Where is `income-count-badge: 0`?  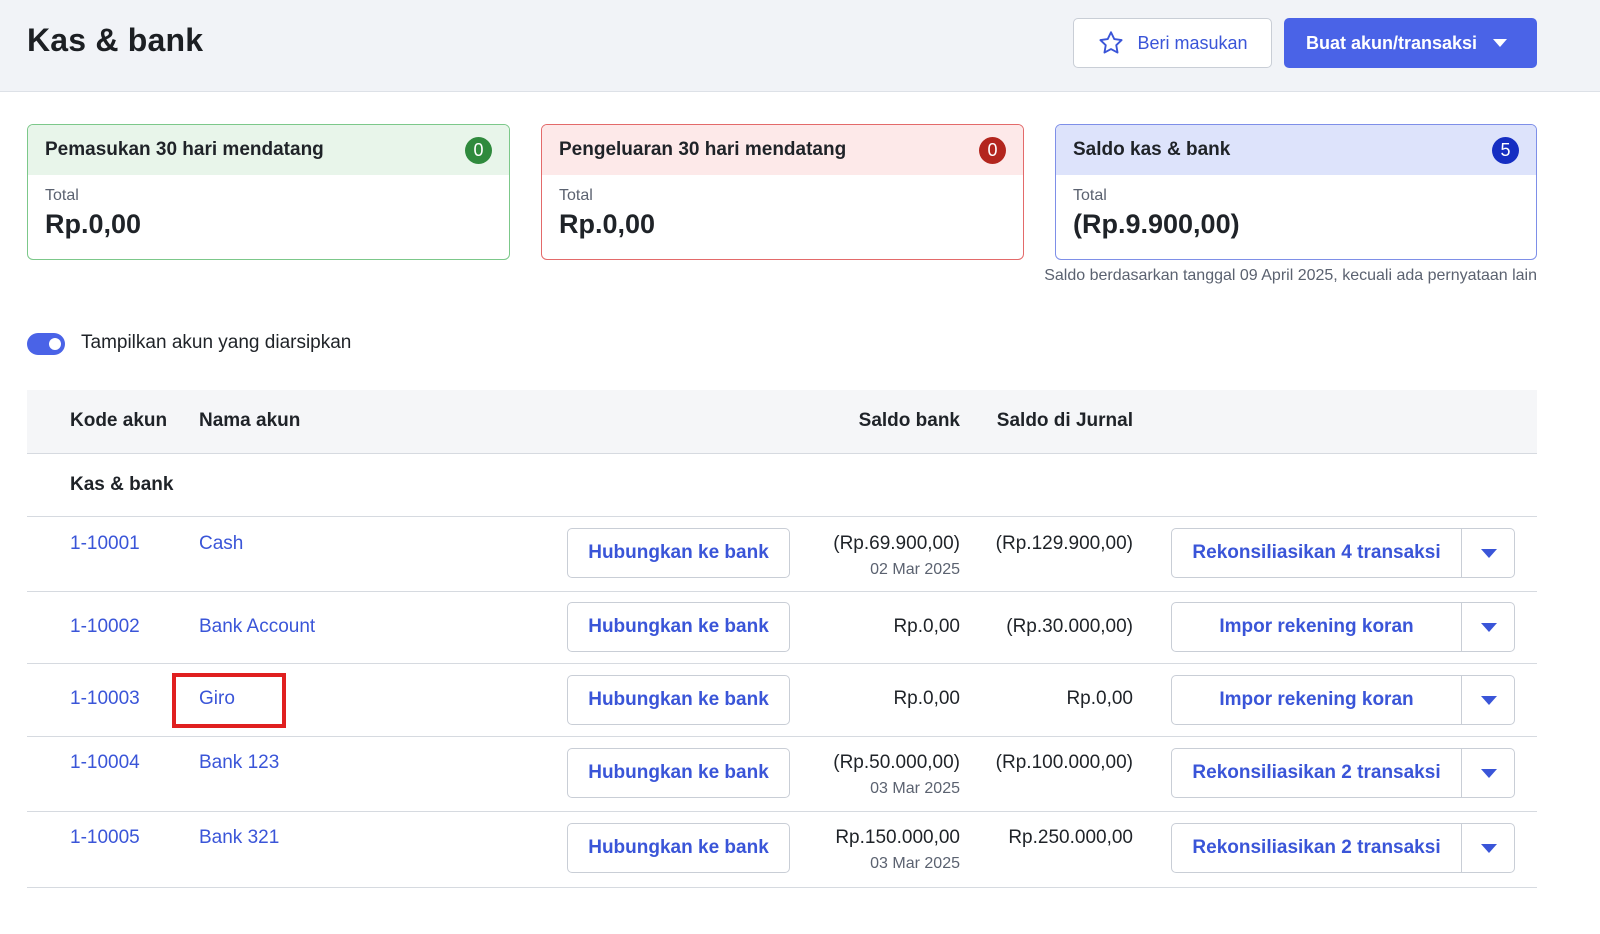
income-count-badge: 0 is located at coordinates (478, 150).